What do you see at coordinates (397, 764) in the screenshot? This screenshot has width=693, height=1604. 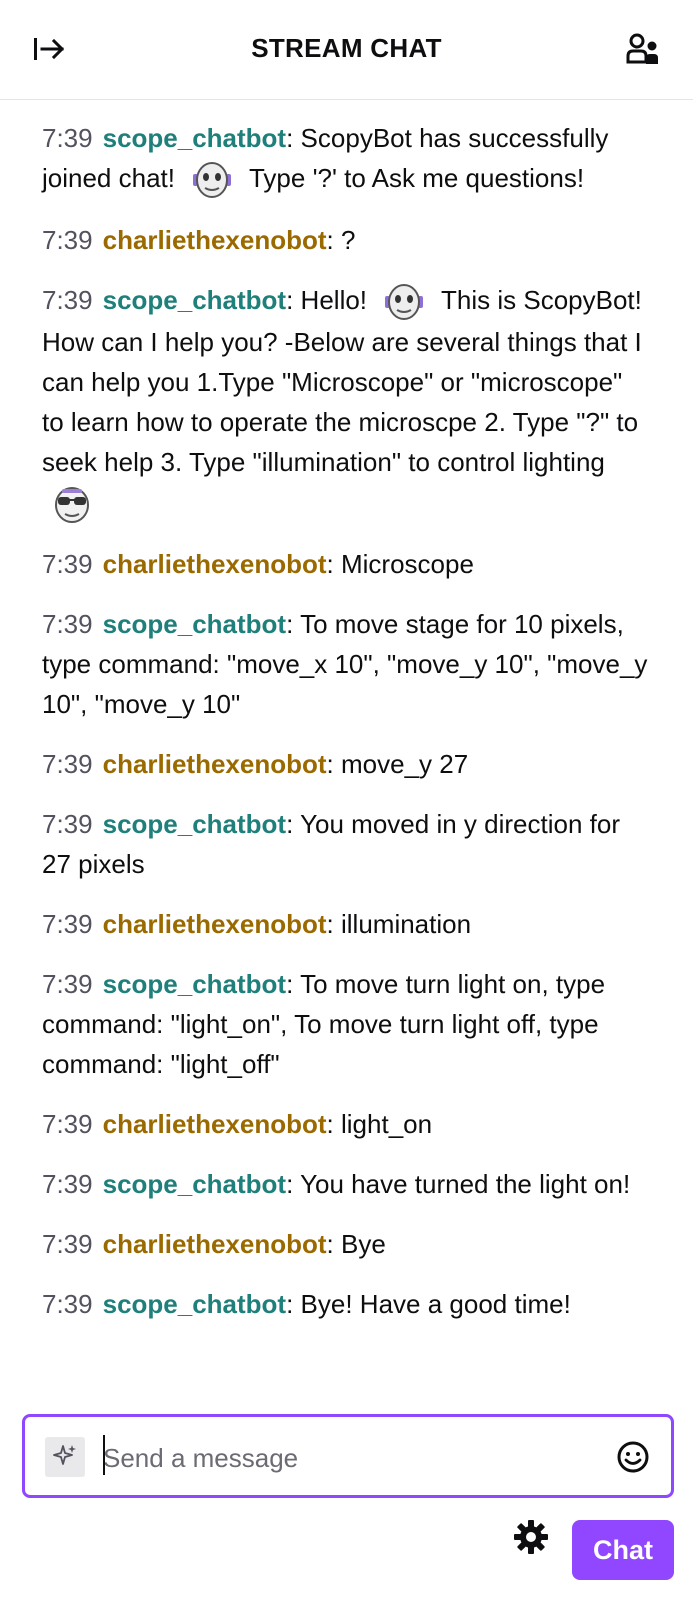 I see `message-text: : move_y 27` at bounding box center [397, 764].